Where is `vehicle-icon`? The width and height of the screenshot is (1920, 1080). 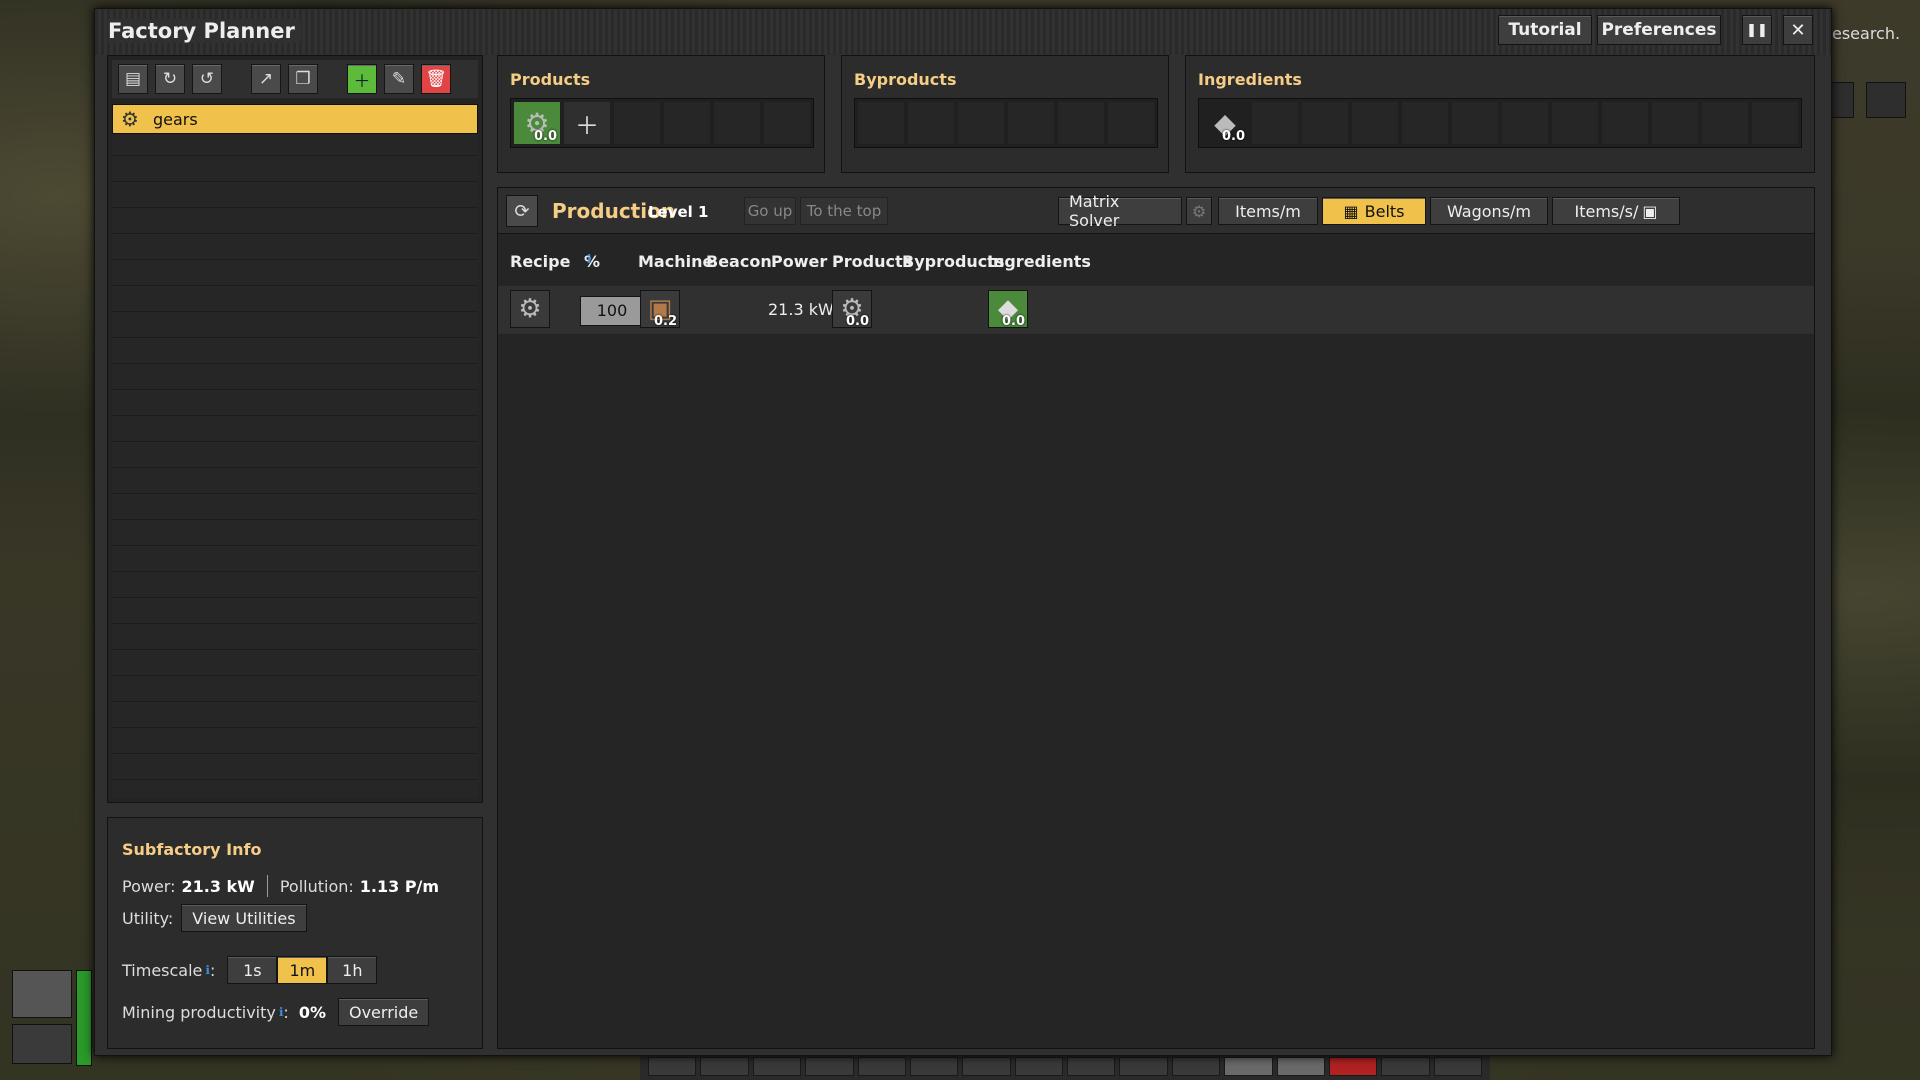 vehicle-icon is located at coordinates (42, 1044).